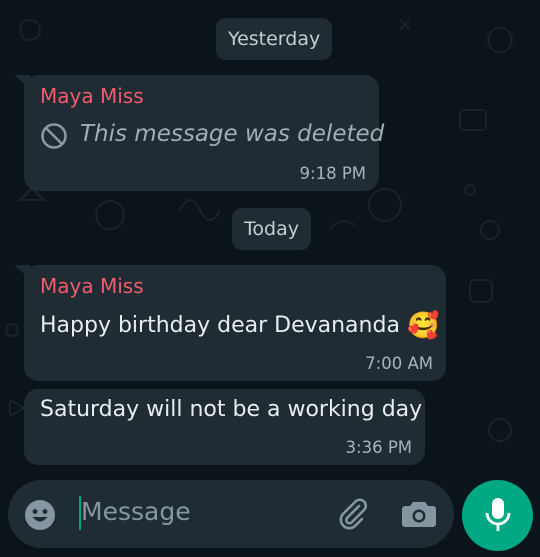  Describe the element at coordinates (232, 134) in the screenshot. I see `deleted-message-text: This message was deleted` at that location.